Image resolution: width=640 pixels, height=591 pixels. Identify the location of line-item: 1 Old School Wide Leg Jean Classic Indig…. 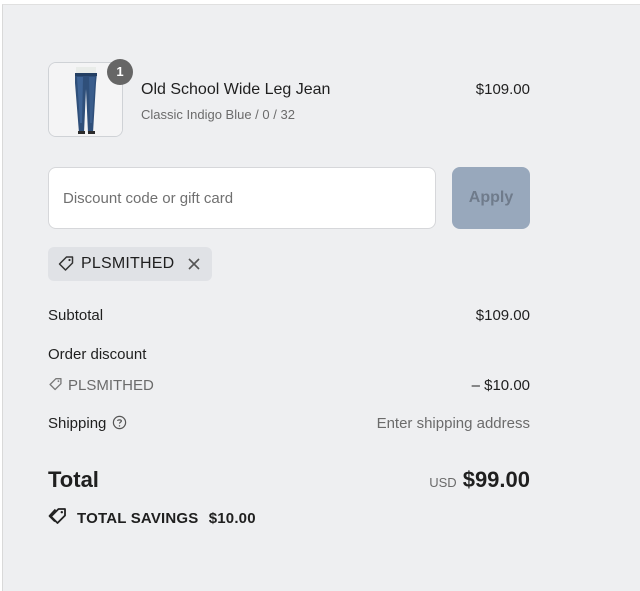
(289, 99).